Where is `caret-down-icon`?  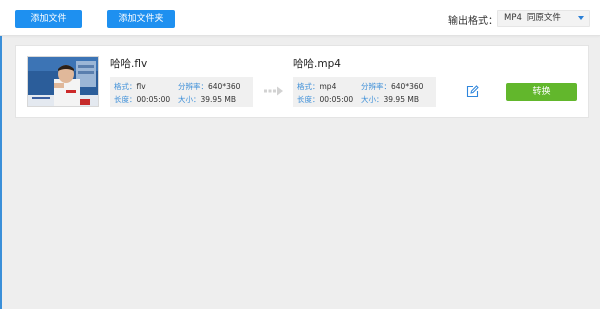 caret-down-icon is located at coordinates (581, 18).